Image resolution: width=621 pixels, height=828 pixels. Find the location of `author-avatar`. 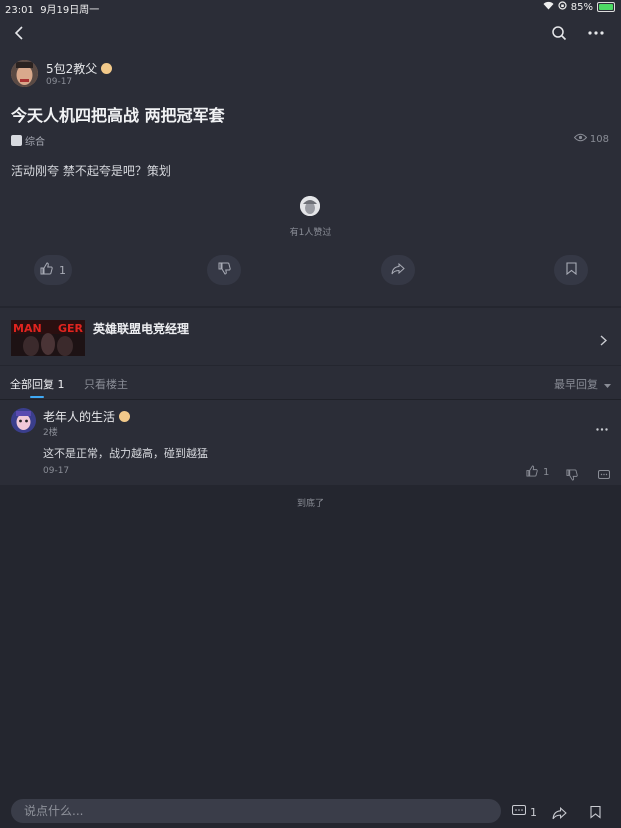

author-avatar is located at coordinates (24, 73).